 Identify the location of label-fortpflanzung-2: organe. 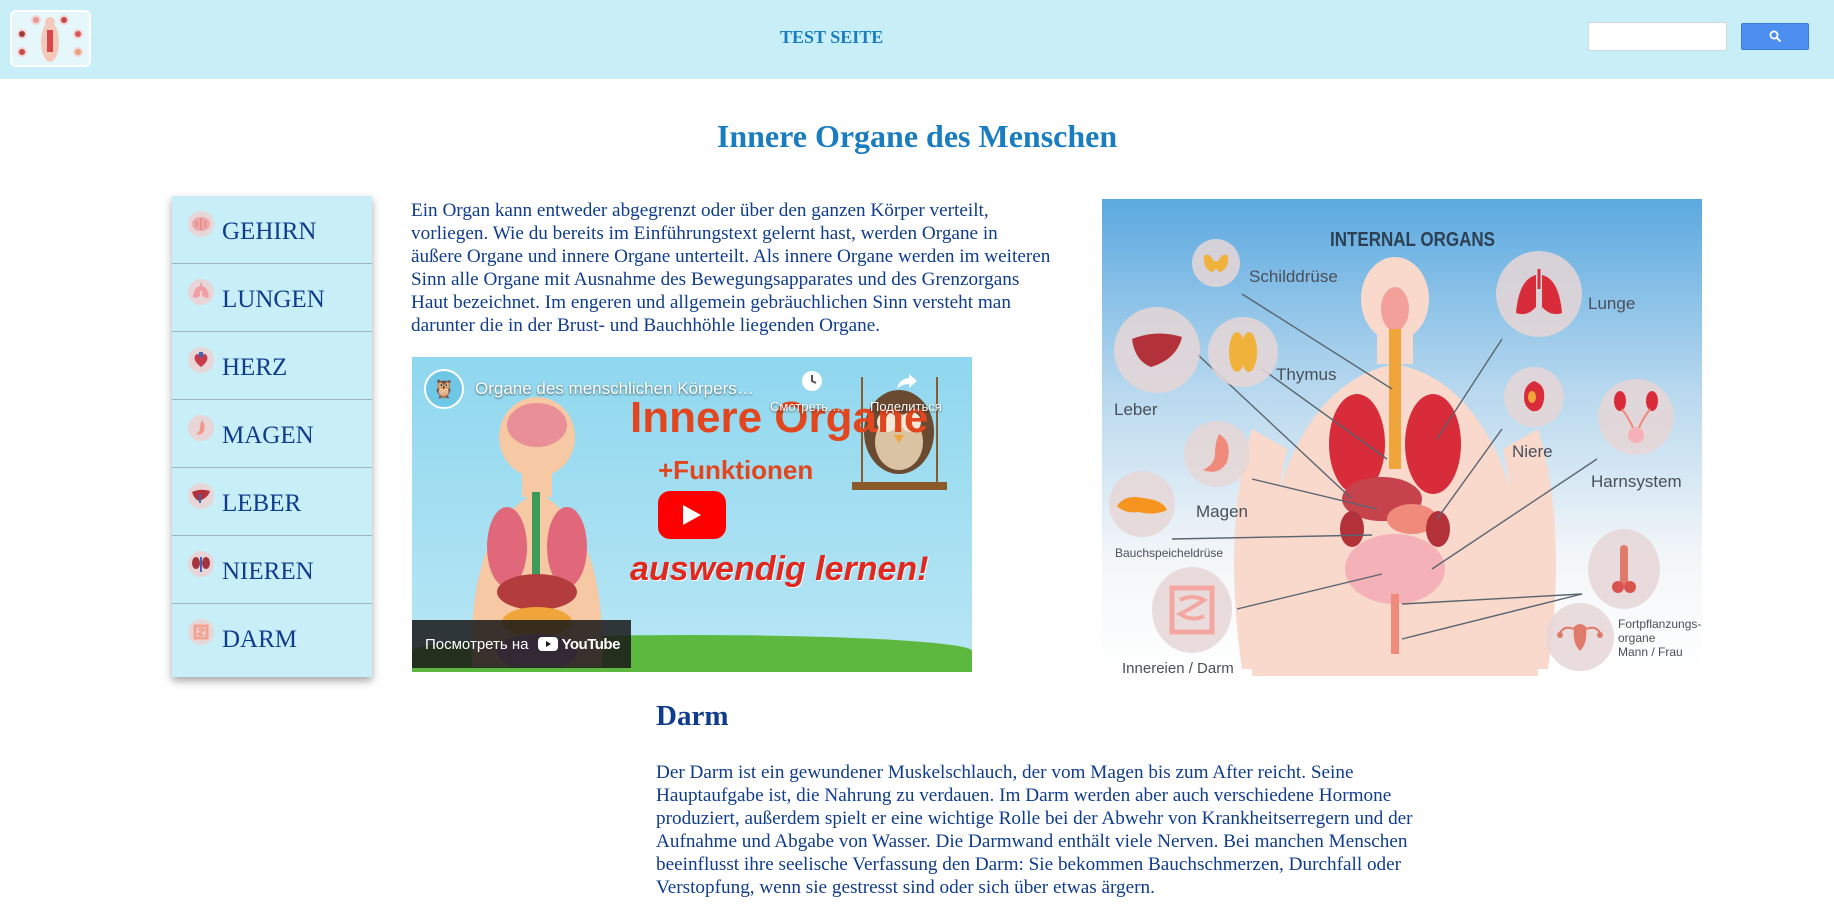
(1637, 638).